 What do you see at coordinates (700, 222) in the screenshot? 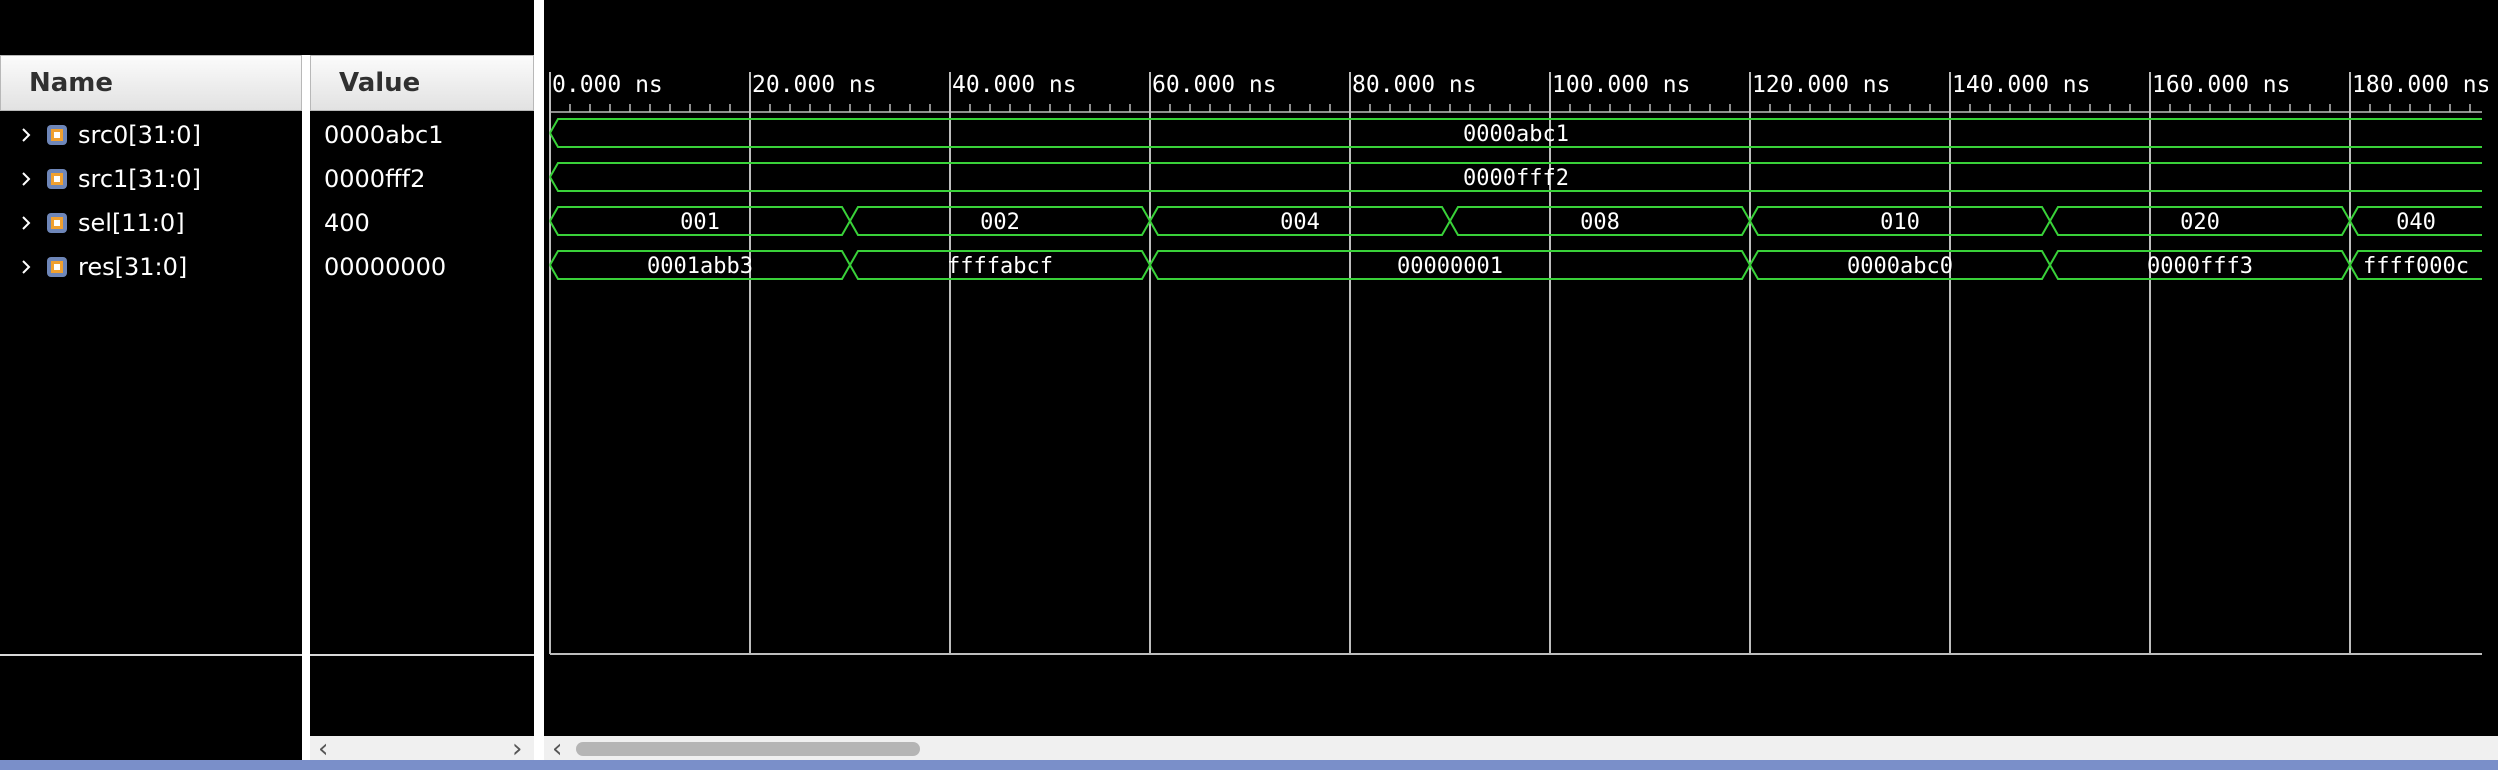
I see `bus-value-label: 001` at bounding box center [700, 222].